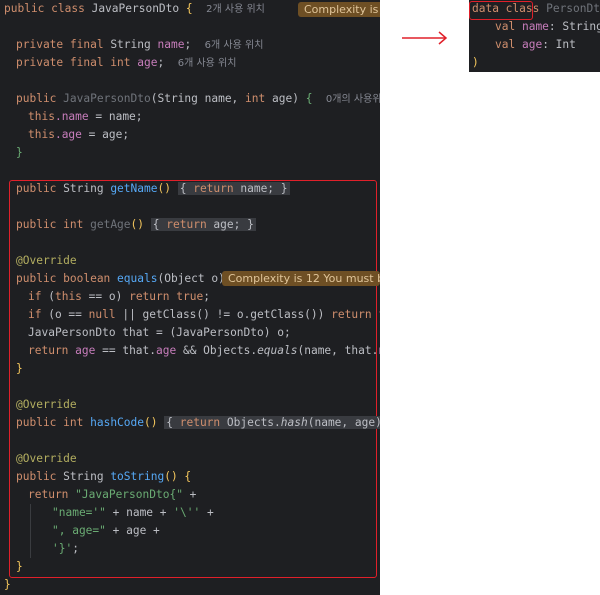  Describe the element at coordinates (233, 188) in the screenshot. I see `folded-block: { return name; }` at that location.